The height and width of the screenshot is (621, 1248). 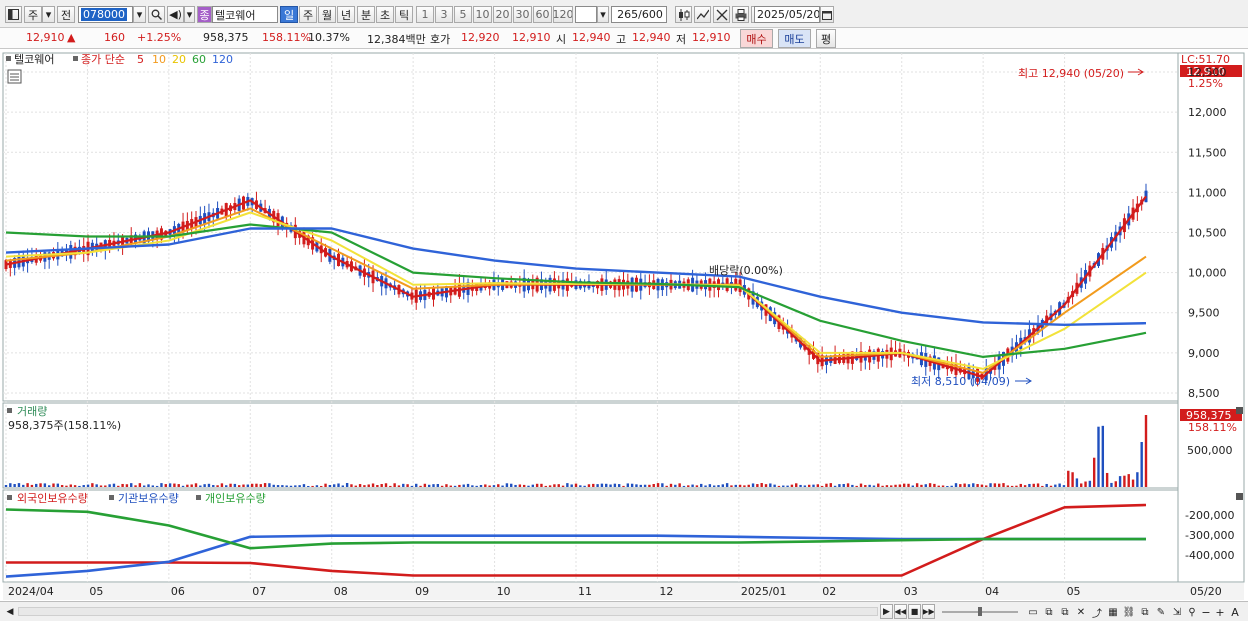 What do you see at coordinates (385, 14) in the screenshot?
I see `period-second-tab: 초` at bounding box center [385, 14].